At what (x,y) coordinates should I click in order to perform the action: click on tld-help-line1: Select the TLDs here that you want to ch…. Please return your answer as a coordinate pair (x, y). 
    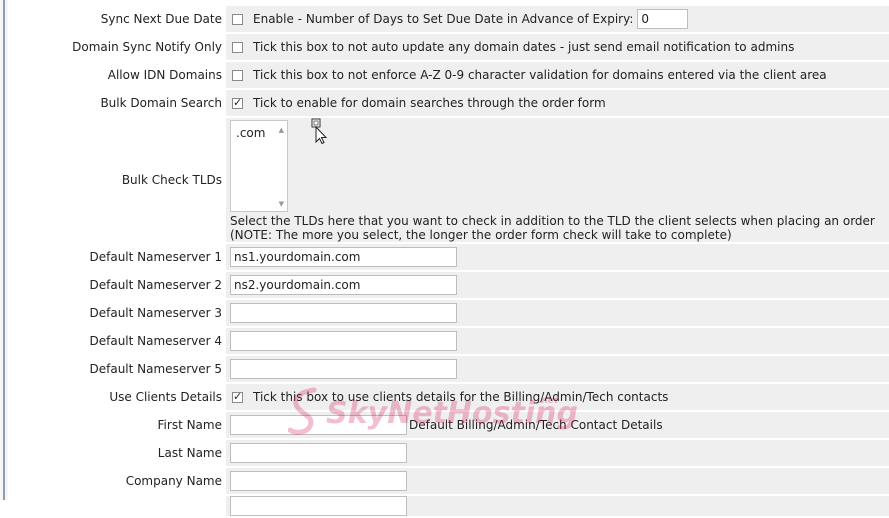
    Looking at the image, I should click on (552, 221).